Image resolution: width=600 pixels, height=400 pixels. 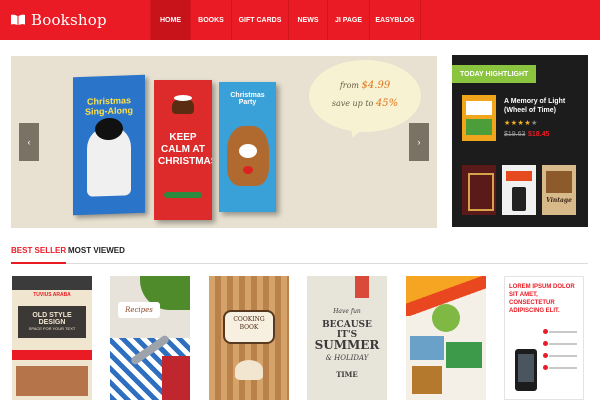 What do you see at coordinates (544, 106) in the screenshot?
I see `highlight-book-title: A Memory of Light (Wheel of Time)` at bounding box center [544, 106].